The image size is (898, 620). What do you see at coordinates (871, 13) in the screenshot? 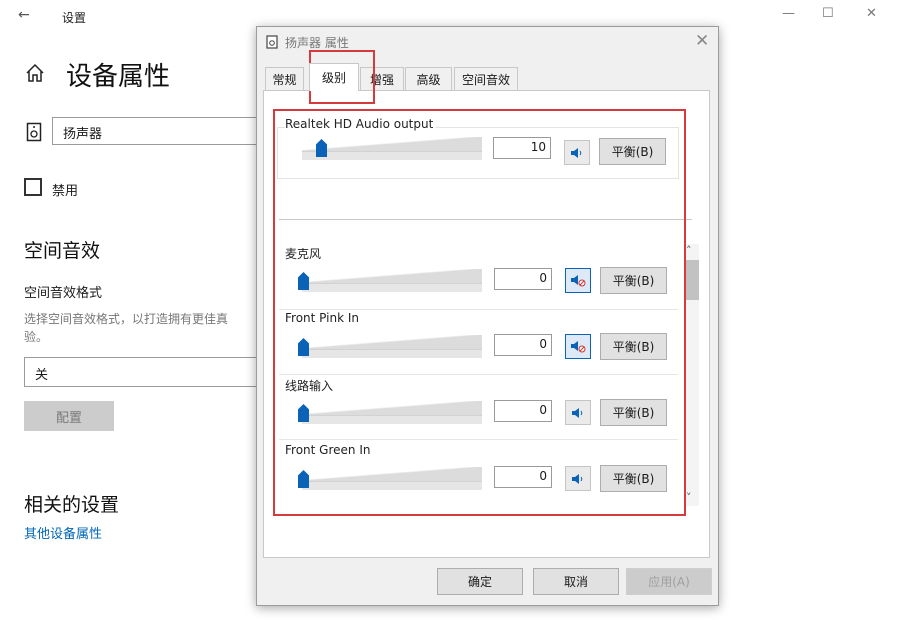
I see `close-window-button: ✕` at bounding box center [871, 13].